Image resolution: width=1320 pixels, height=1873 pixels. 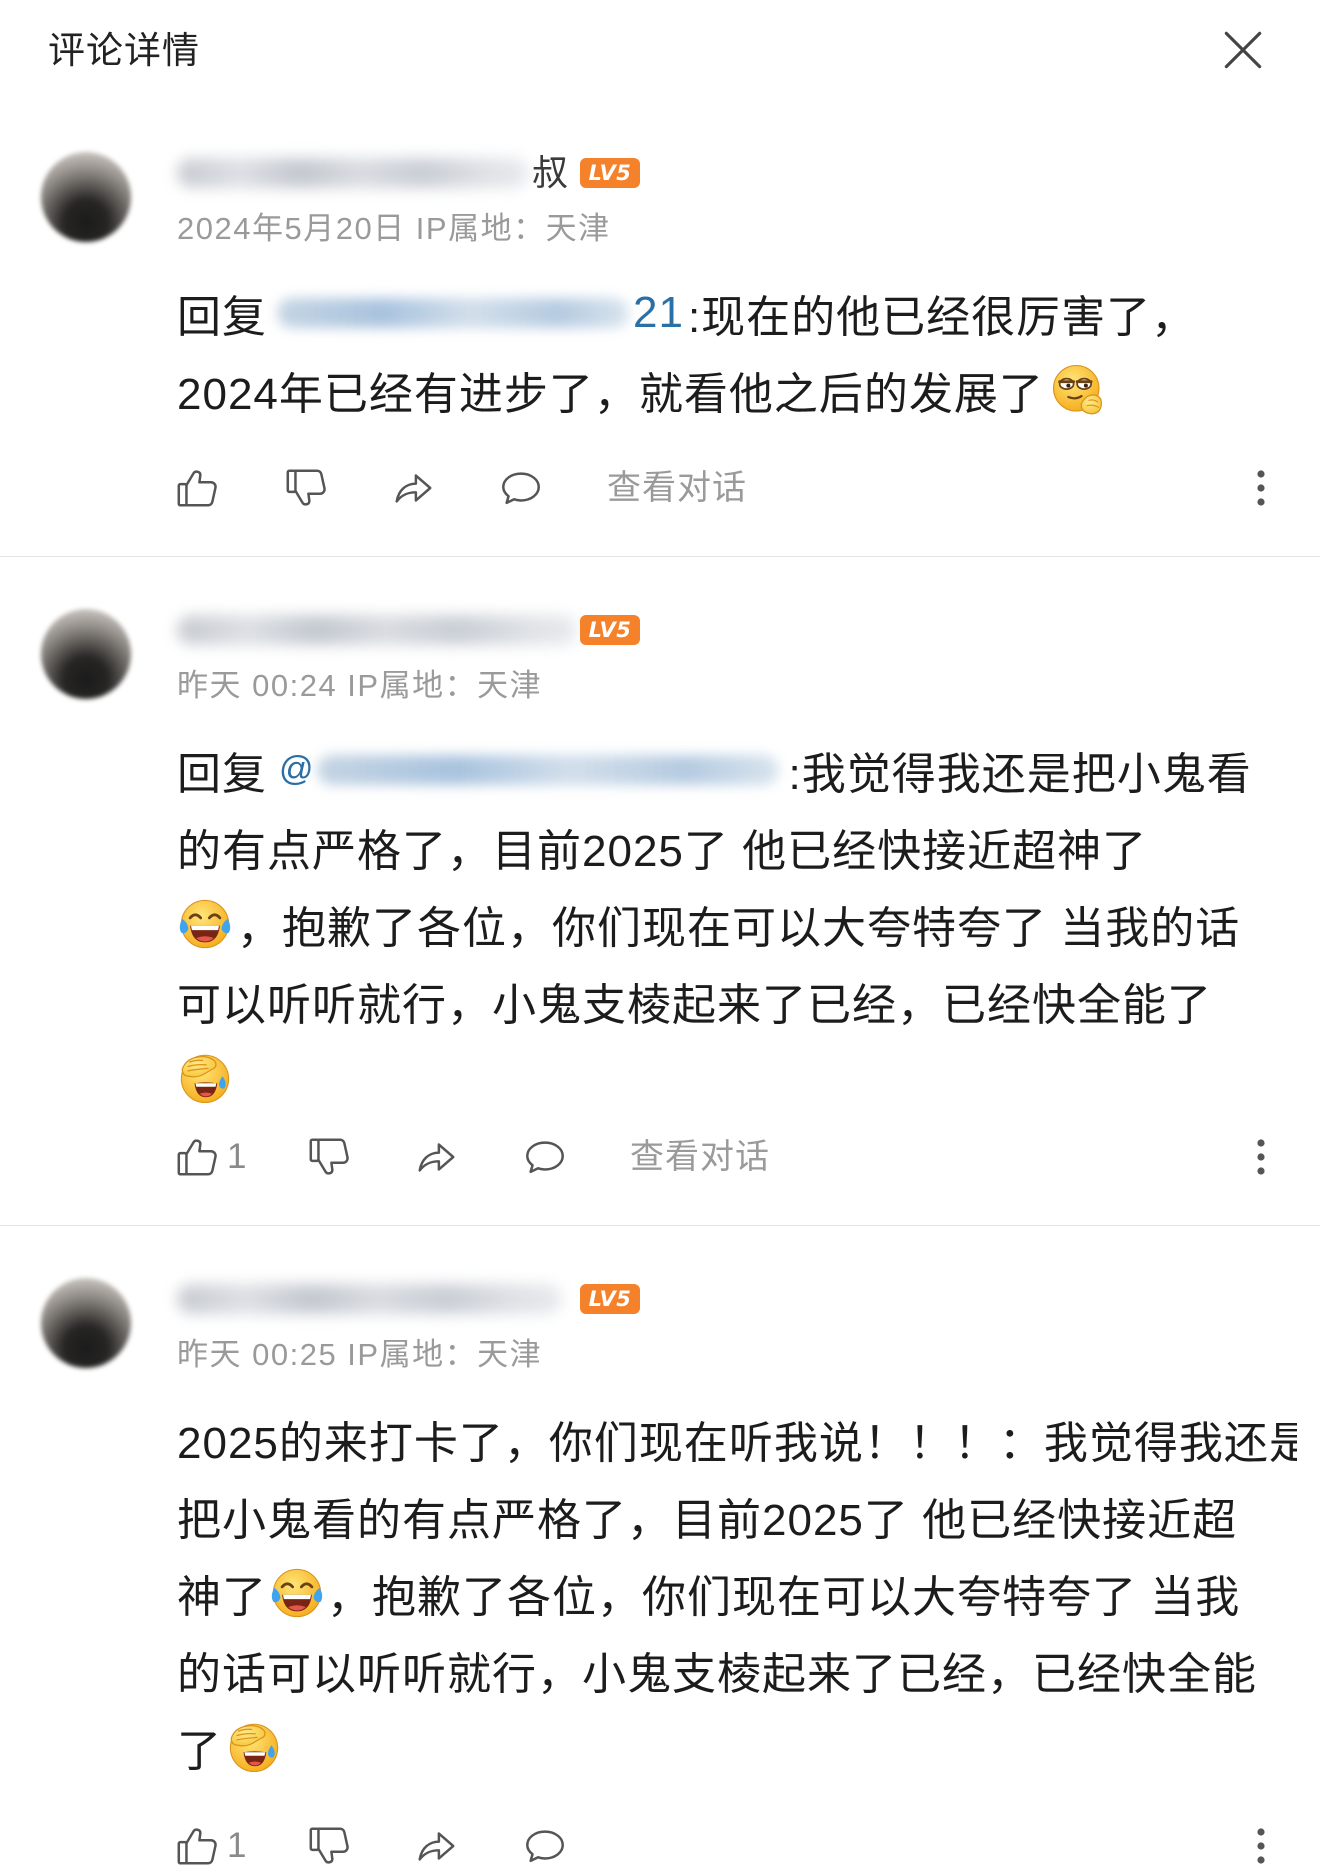 I want to click on text-line: 2025的来打卡了，你们现在听我说！！！：我觉得我还是, so click(x=737, y=1438).